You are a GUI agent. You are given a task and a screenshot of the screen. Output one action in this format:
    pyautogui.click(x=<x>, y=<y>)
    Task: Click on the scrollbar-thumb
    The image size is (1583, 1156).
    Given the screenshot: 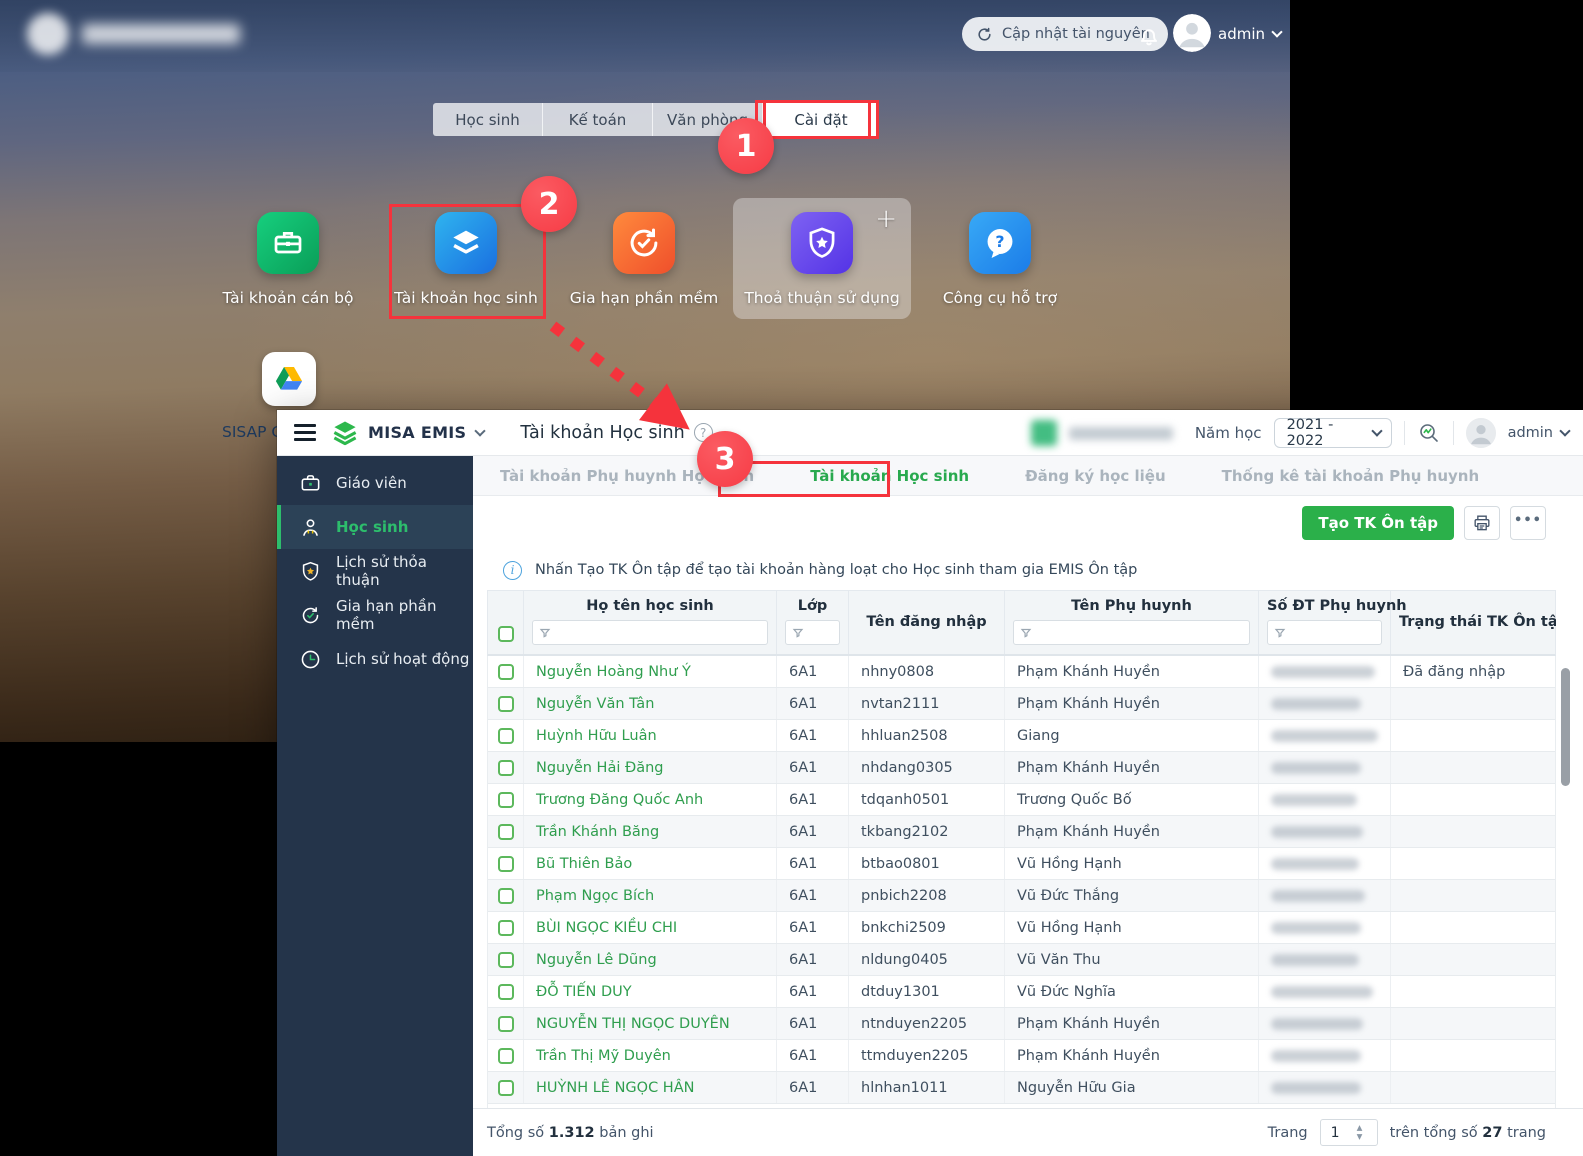 What is the action you would take?
    pyautogui.click(x=1565, y=727)
    